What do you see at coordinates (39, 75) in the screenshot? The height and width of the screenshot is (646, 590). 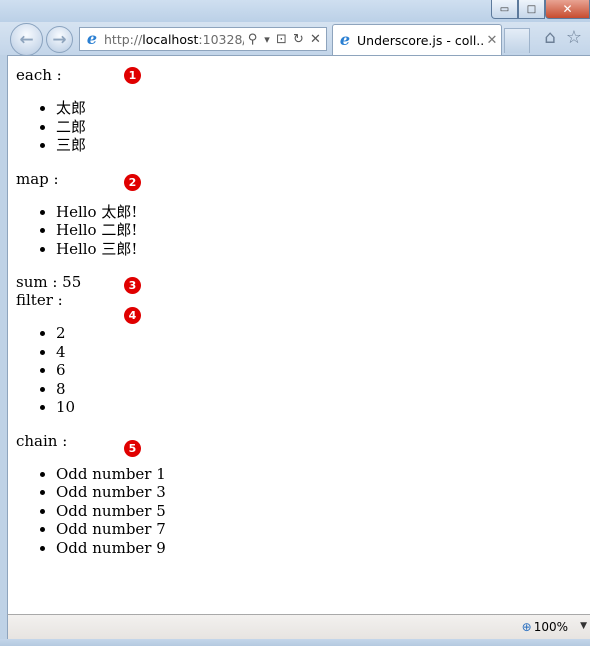 I see `section-each-label: each :` at bounding box center [39, 75].